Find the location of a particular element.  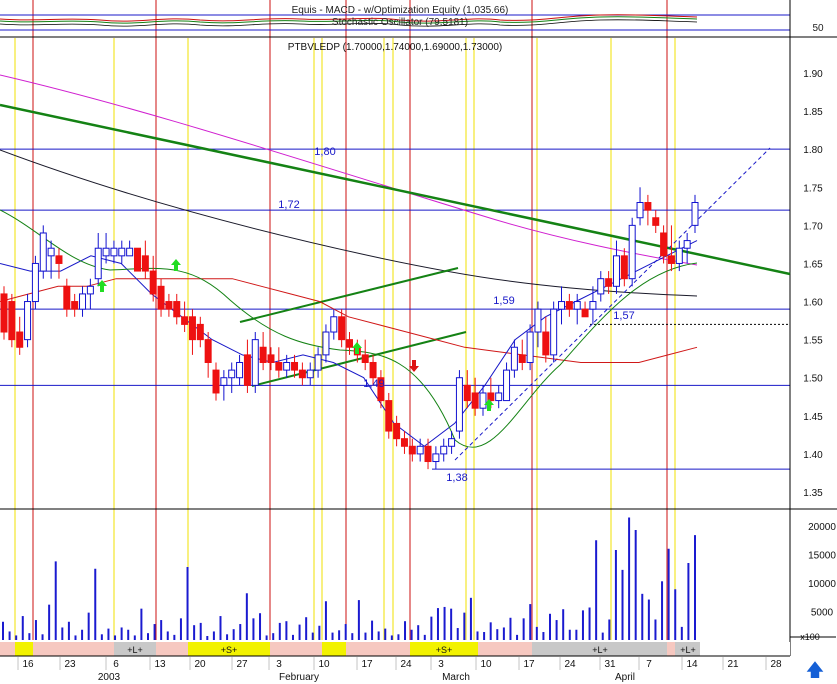

price-tick-label: 1.45 is located at coordinates (813, 417).